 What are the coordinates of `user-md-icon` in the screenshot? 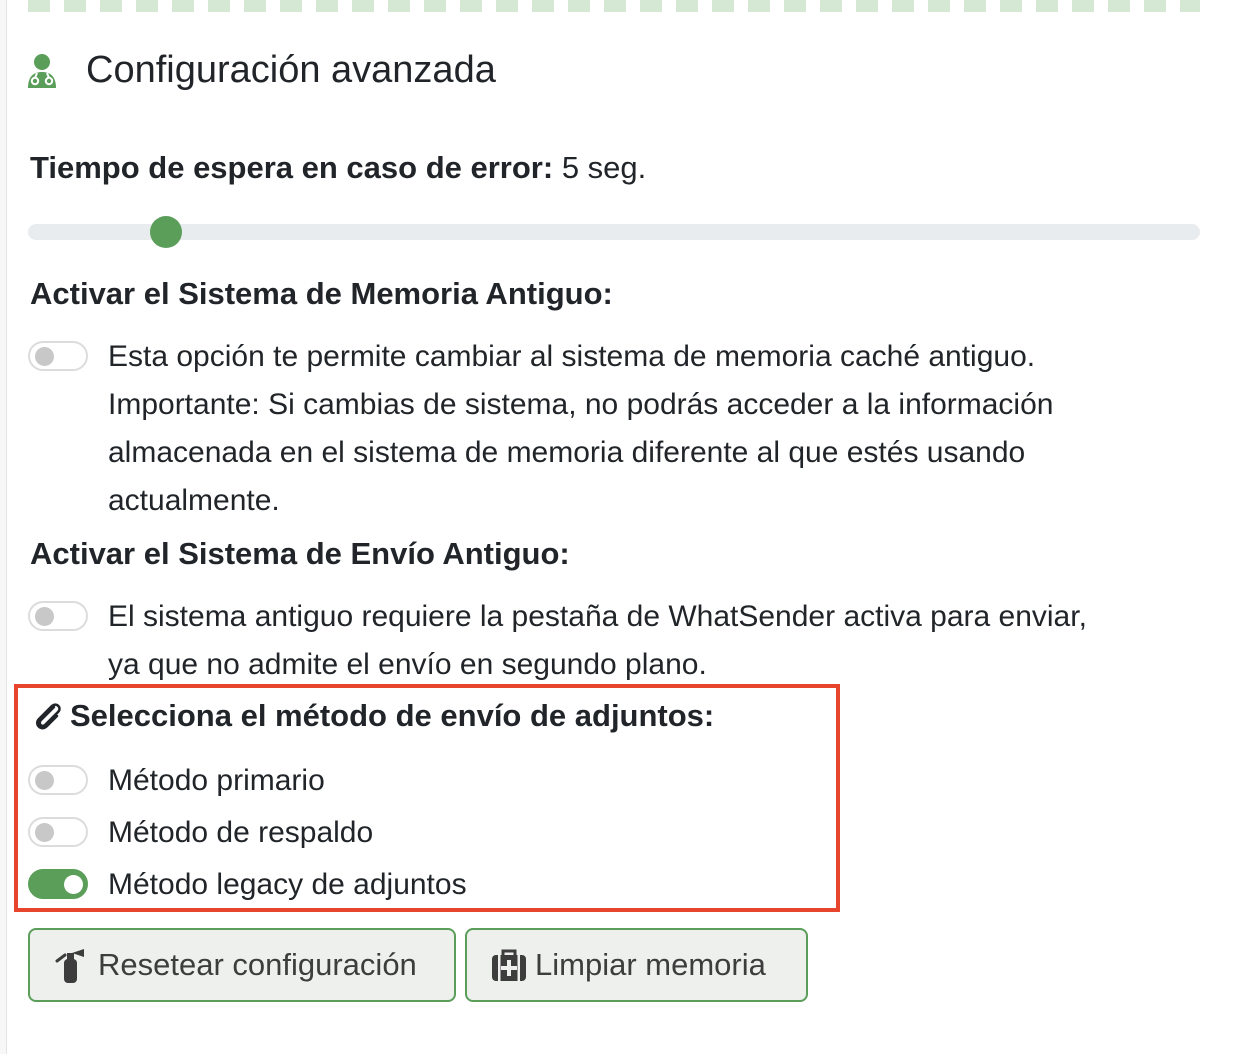 It's located at (42, 71).